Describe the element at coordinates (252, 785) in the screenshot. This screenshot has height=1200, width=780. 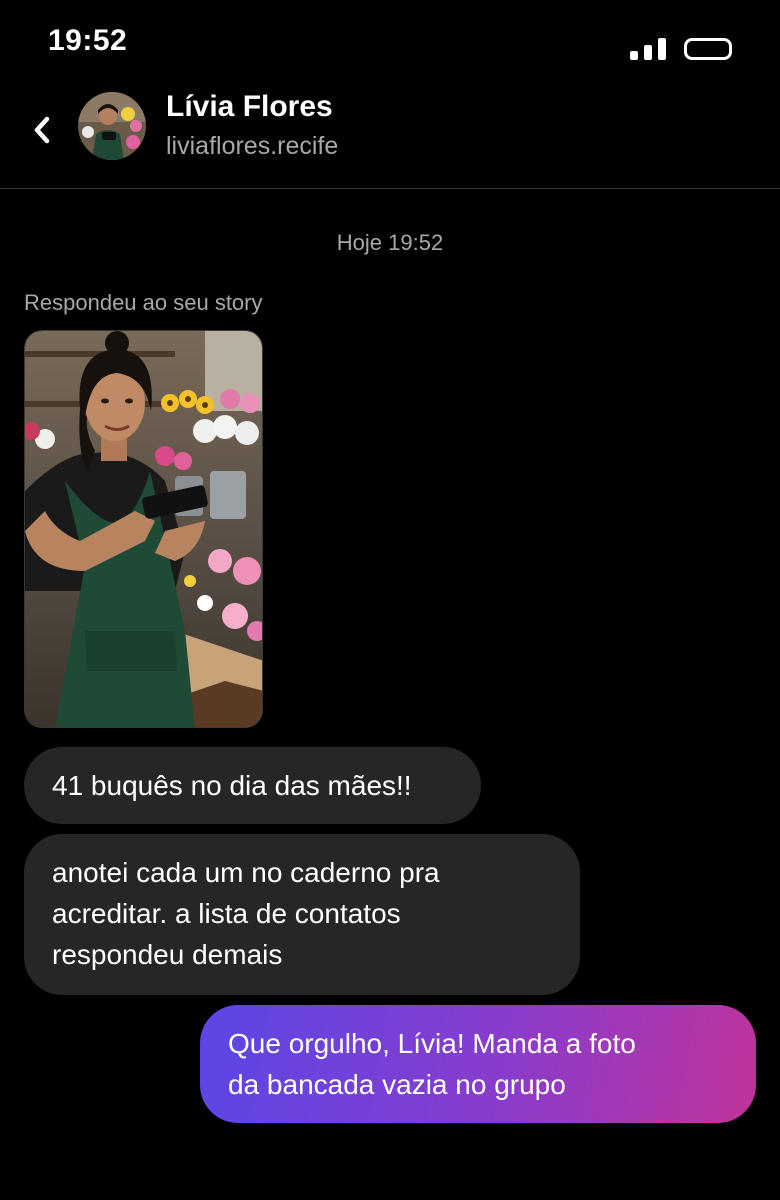
I see `message-bubble-incoming: 41 buquês no dia das mães!!` at that location.